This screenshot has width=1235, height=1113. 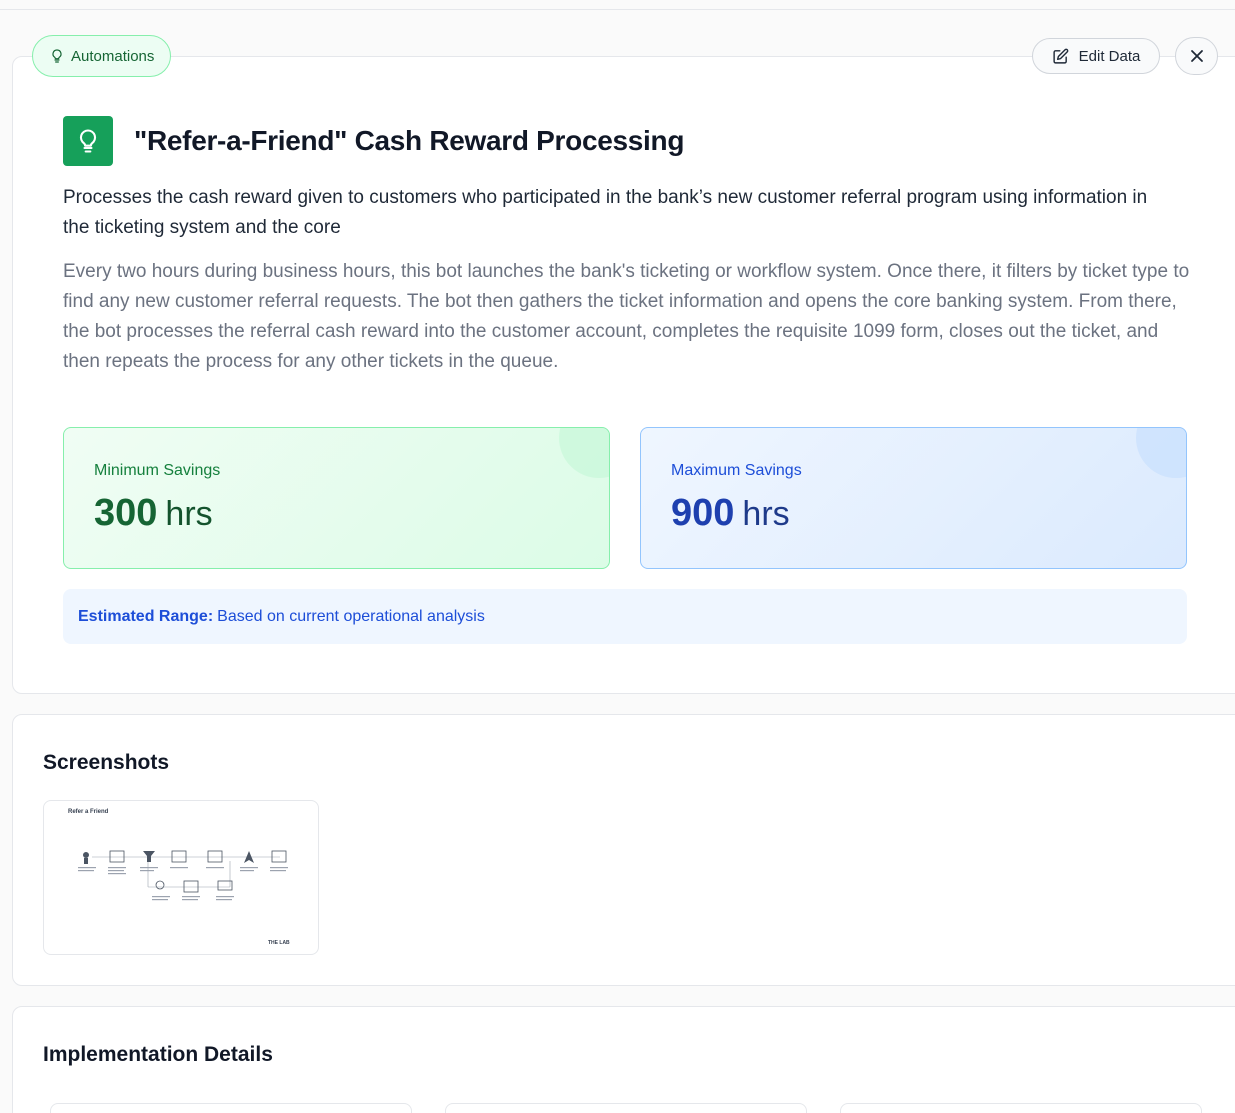 I want to click on edit-icon, so click(x=1060, y=56).